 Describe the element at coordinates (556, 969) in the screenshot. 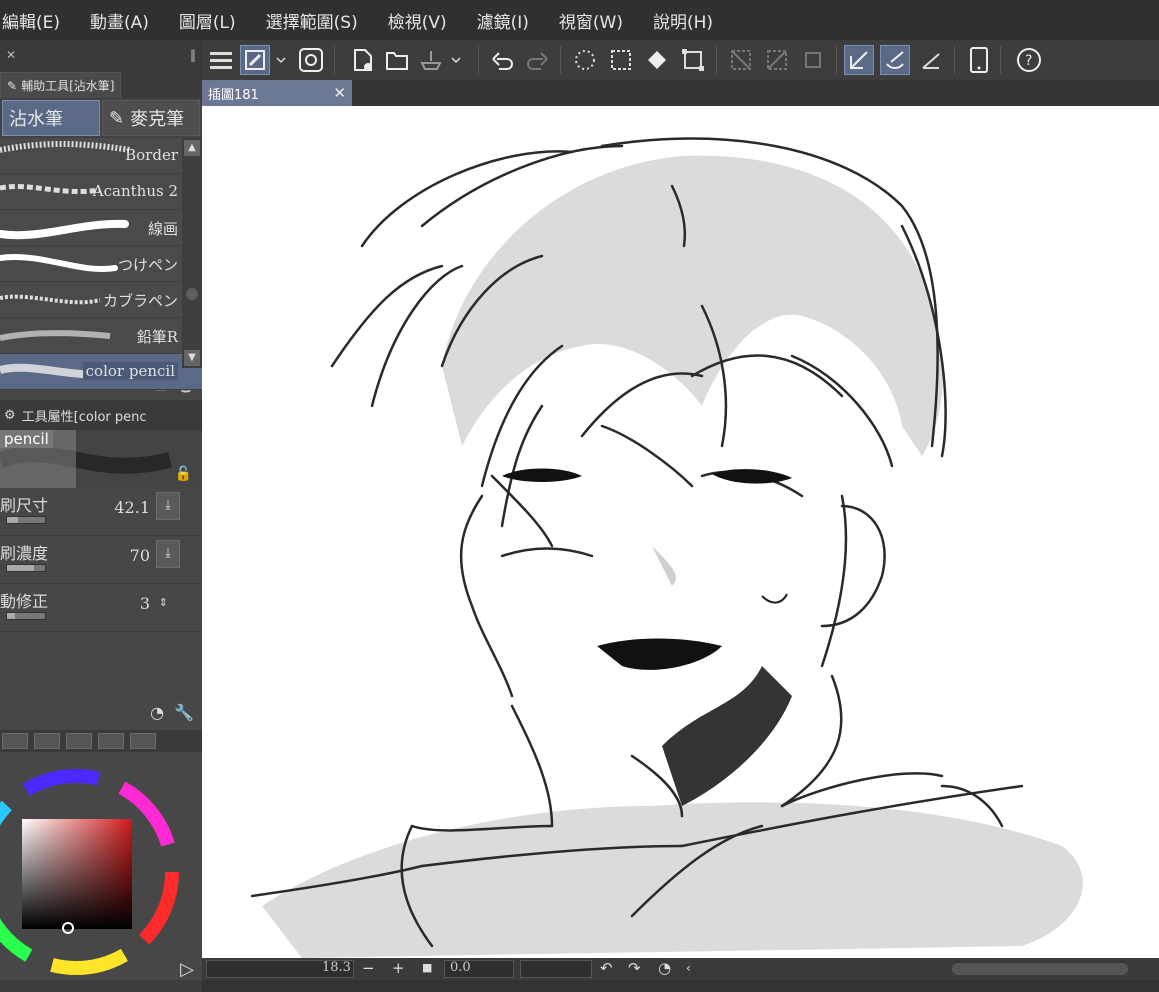

I see `rotation-slider` at that location.